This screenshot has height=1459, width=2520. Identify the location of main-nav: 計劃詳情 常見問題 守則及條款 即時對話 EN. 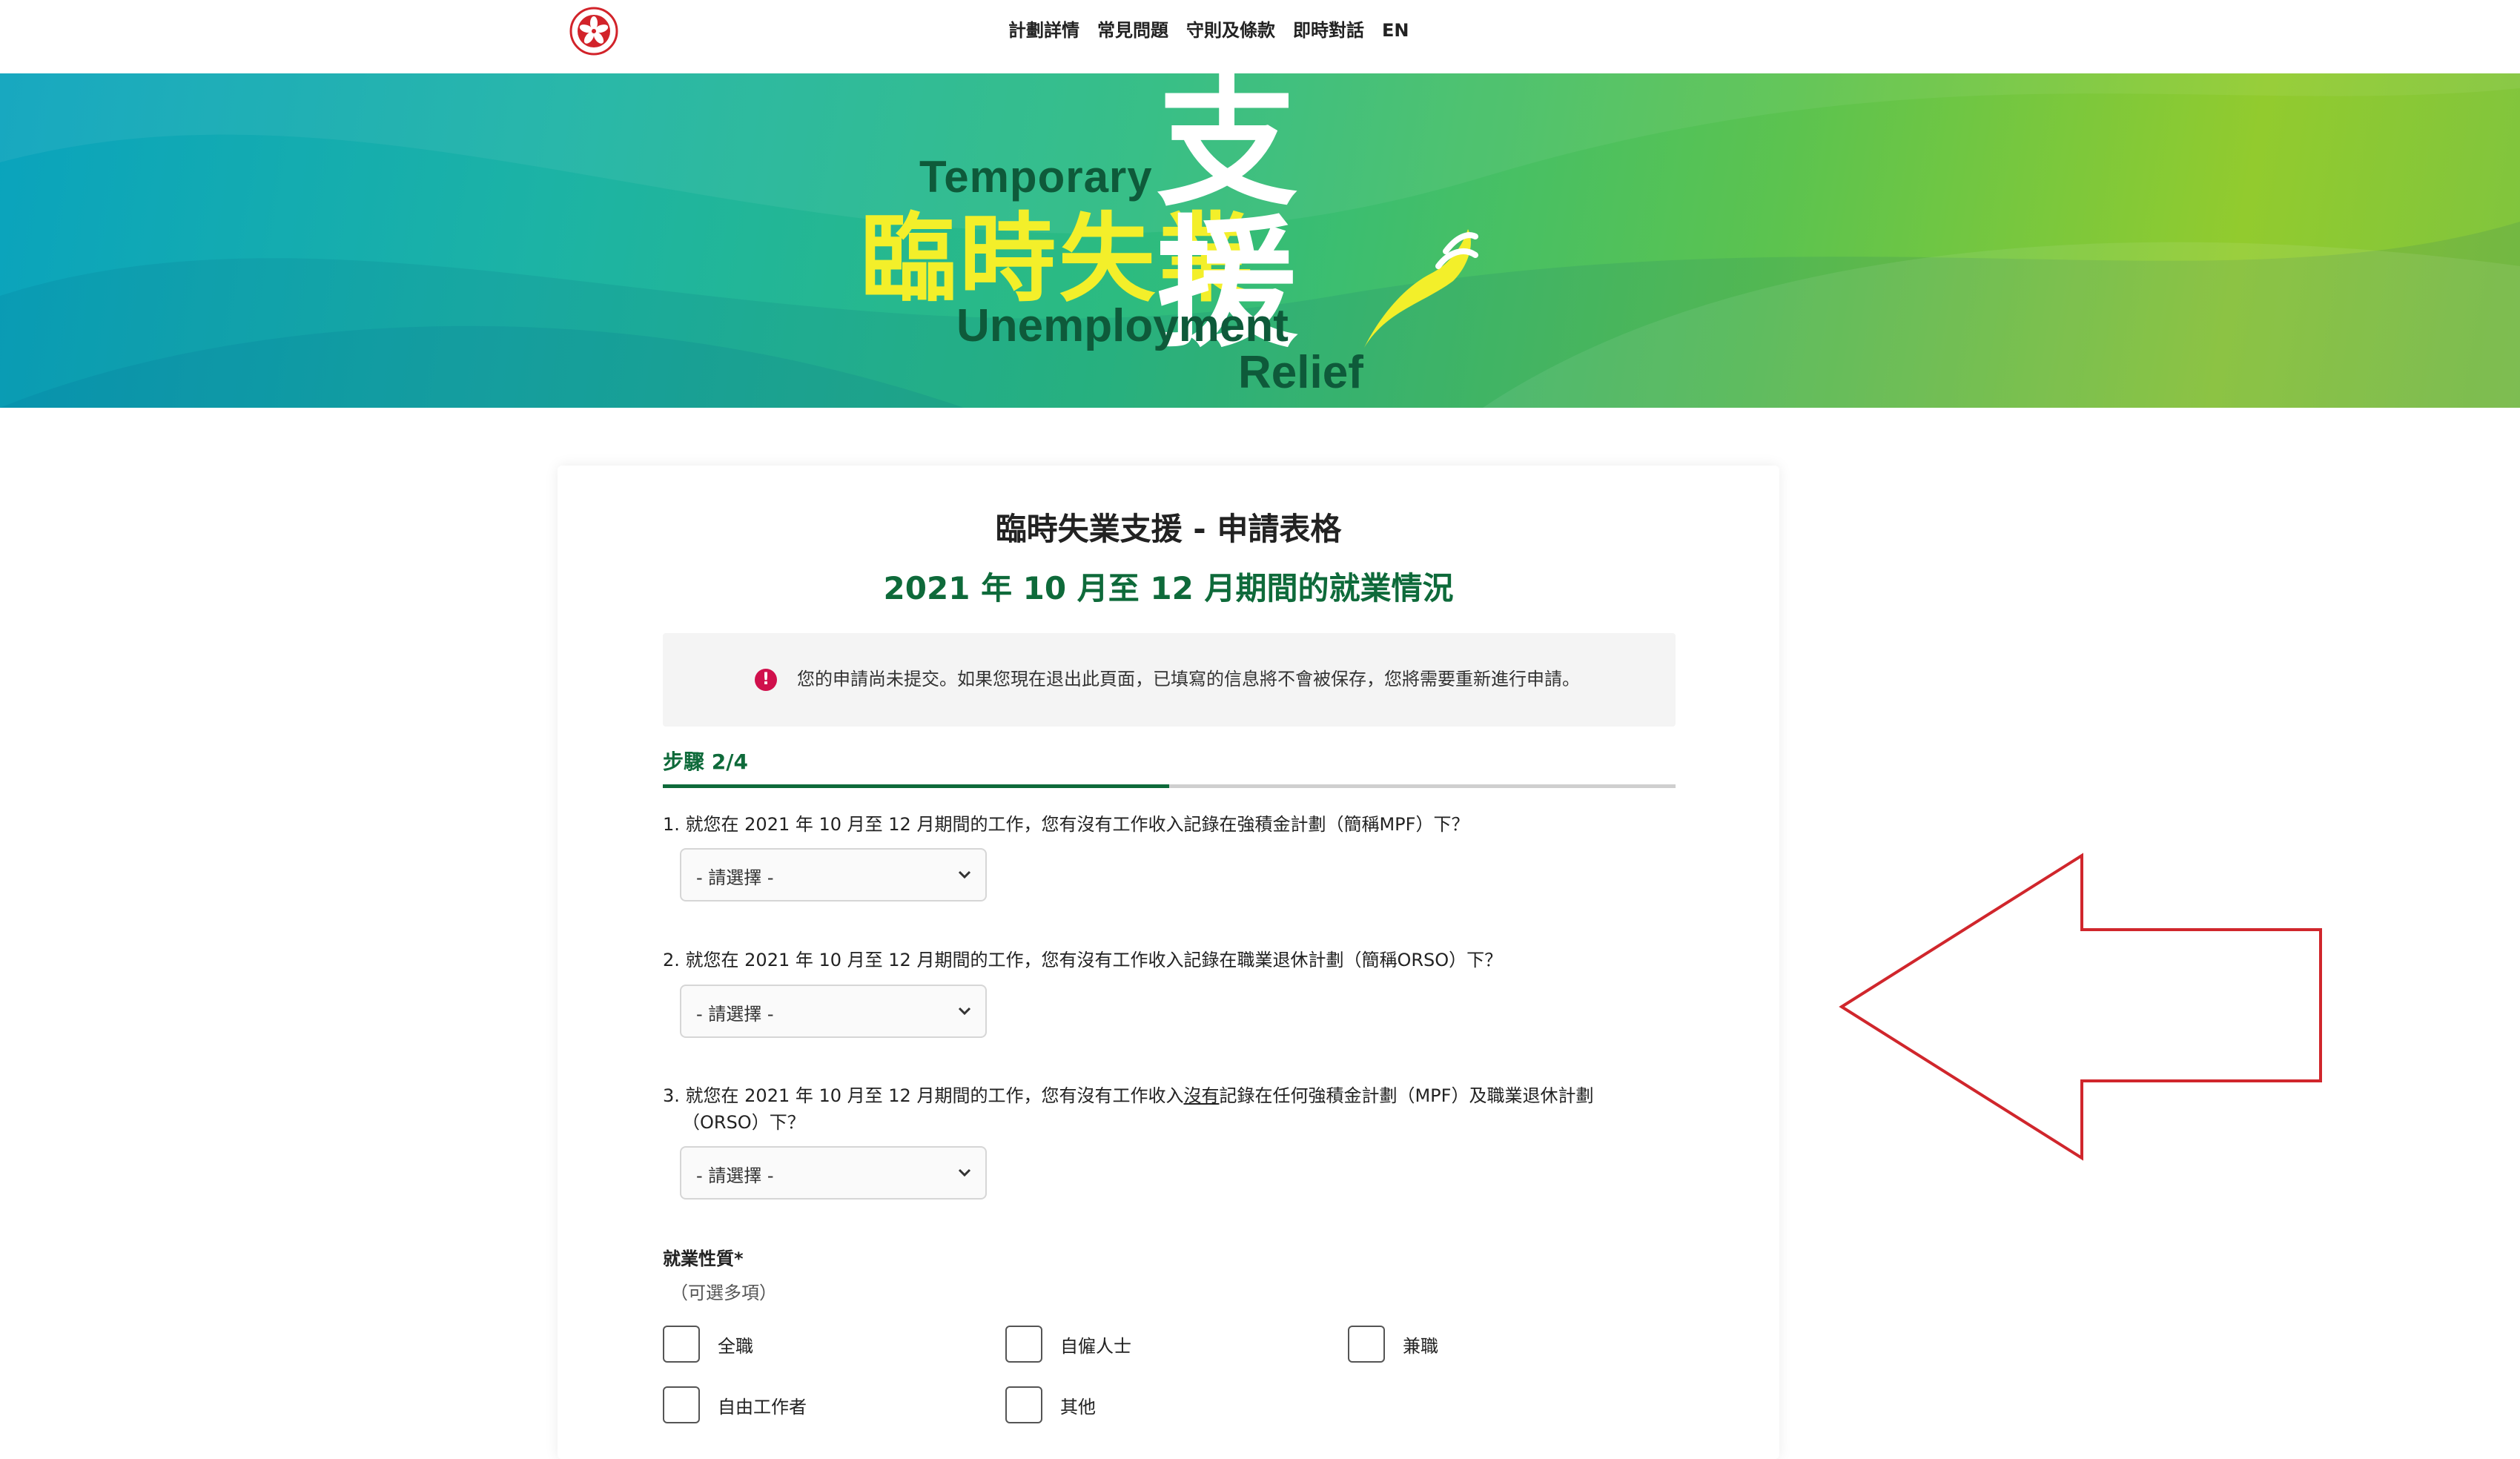
(1208, 30).